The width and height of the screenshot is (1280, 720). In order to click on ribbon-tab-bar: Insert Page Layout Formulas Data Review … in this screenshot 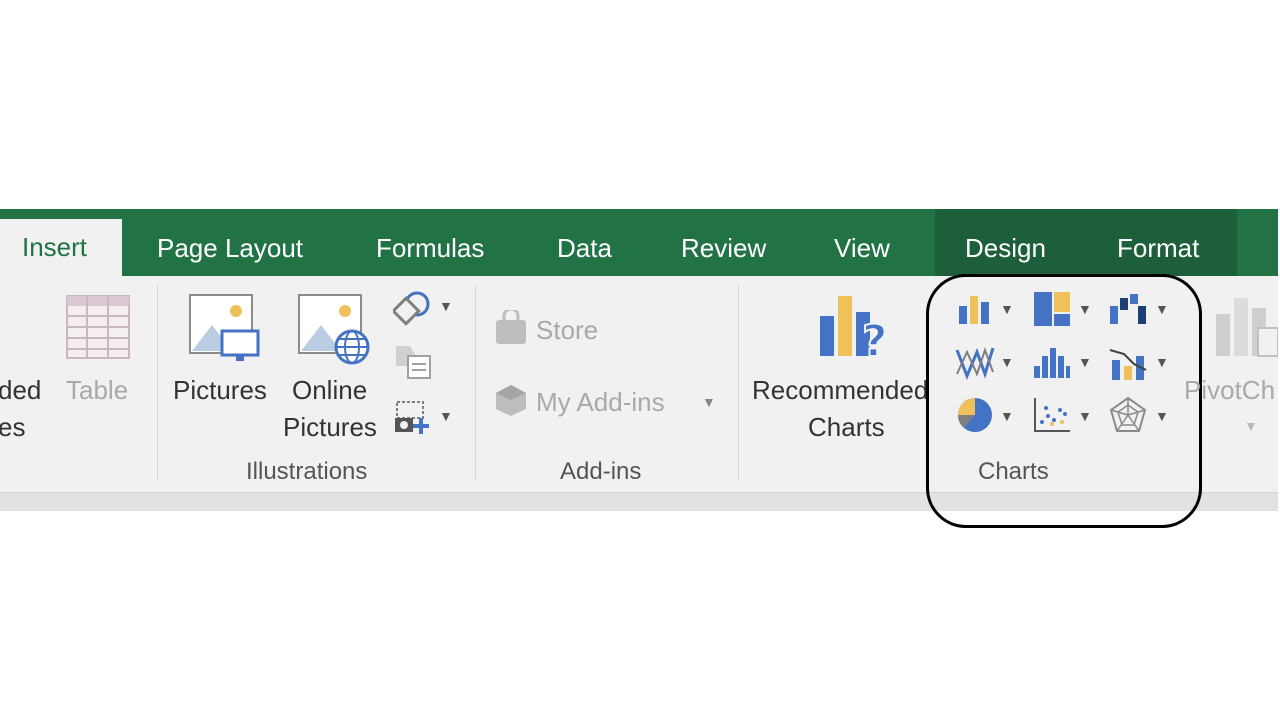, I will do `click(639, 242)`.